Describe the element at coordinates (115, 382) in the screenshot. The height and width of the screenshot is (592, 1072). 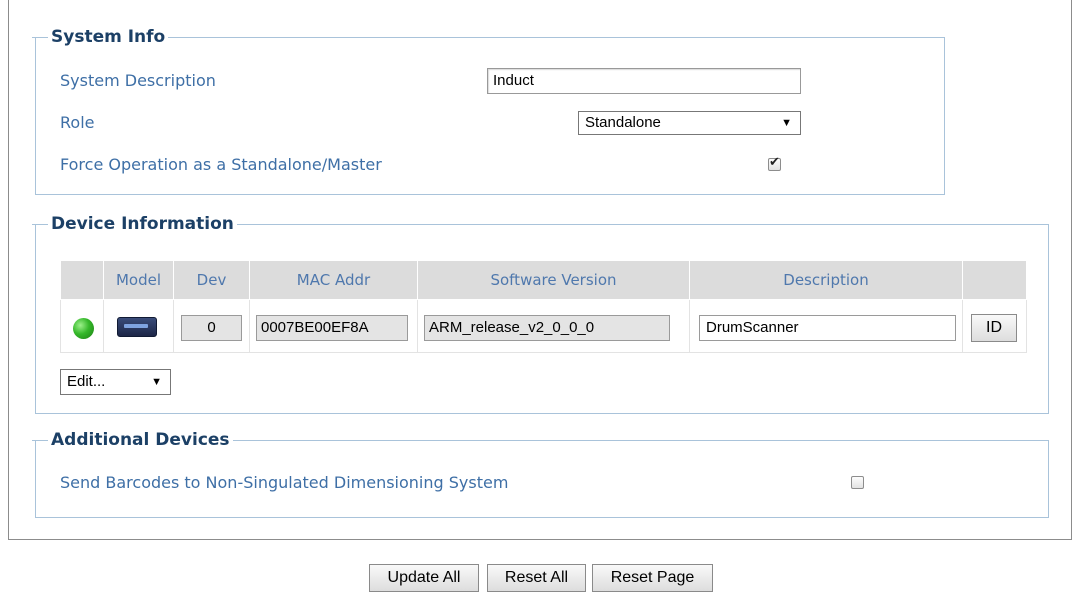
I see `edit-select: Edit... ▼` at that location.